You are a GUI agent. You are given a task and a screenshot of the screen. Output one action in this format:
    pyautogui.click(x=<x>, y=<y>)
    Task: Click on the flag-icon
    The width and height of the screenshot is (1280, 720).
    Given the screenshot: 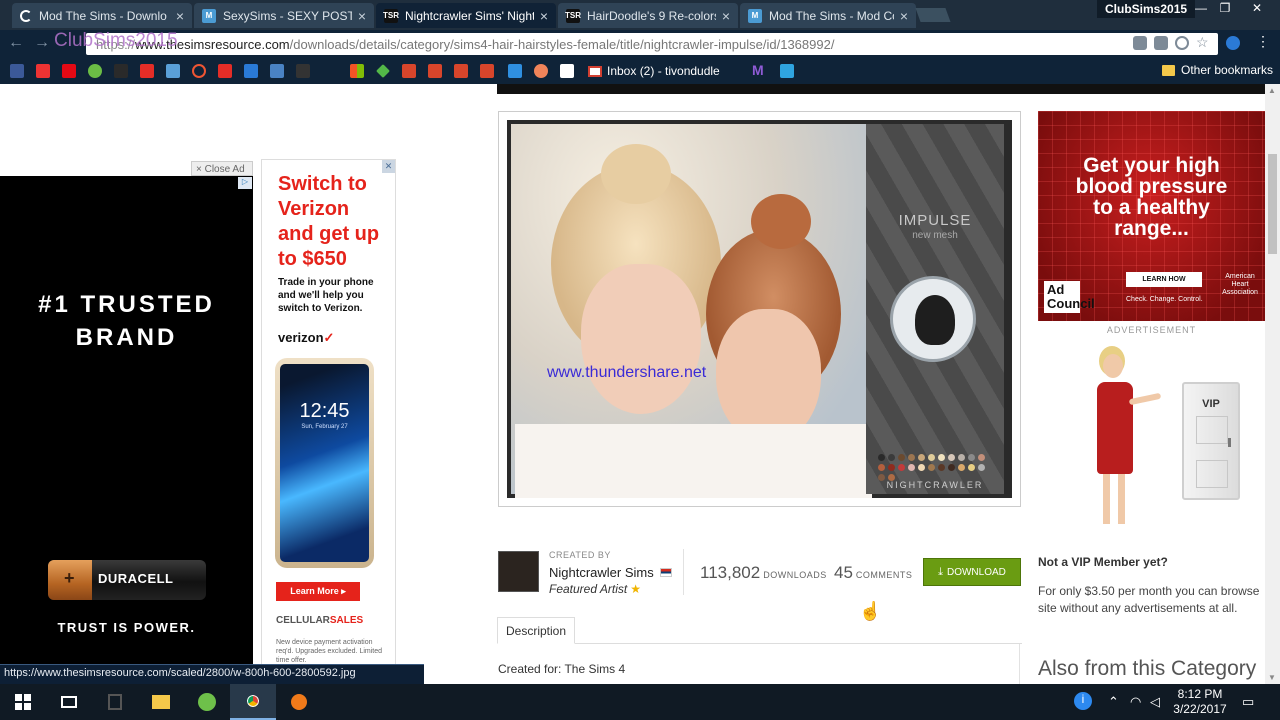 What is the action you would take?
    pyautogui.click(x=665, y=572)
    